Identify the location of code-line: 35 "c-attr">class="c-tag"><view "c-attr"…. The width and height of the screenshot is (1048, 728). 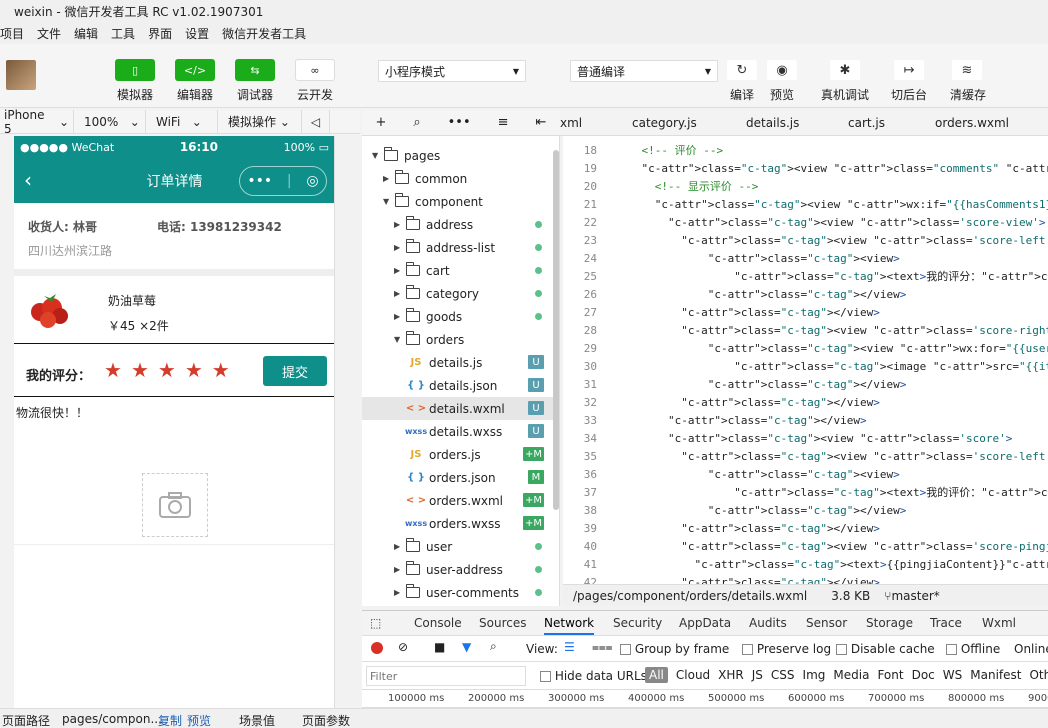
(805, 457).